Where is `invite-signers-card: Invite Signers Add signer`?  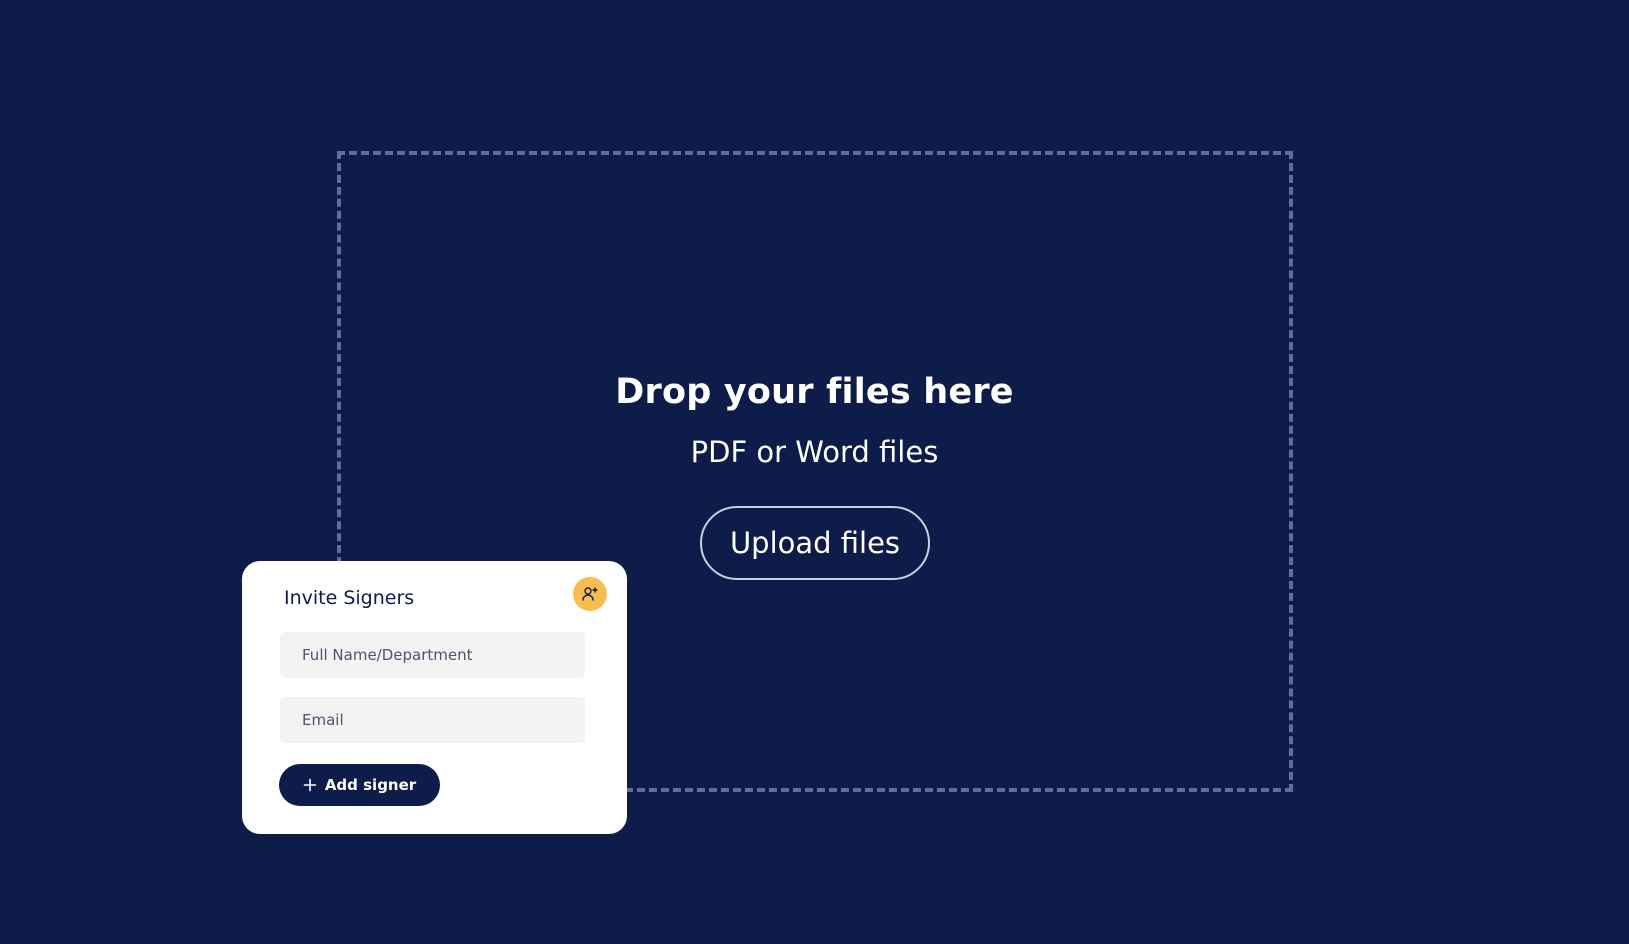 invite-signers-card: Invite Signers Add signer is located at coordinates (434, 697).